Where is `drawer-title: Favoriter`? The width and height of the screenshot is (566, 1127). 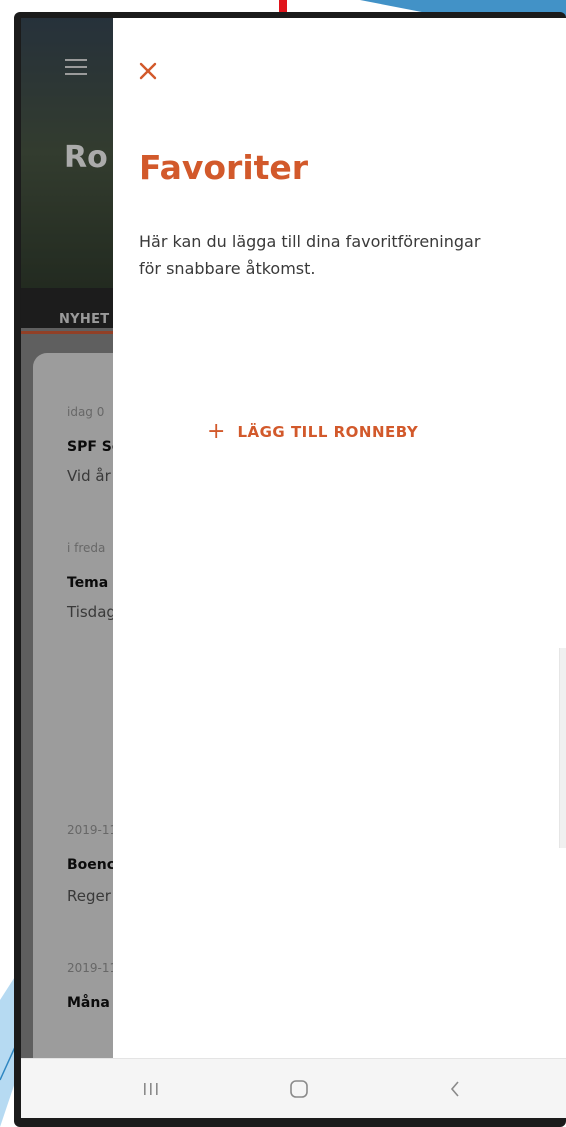 drawer-title: Favoriter is located at coordinates (224, 167).